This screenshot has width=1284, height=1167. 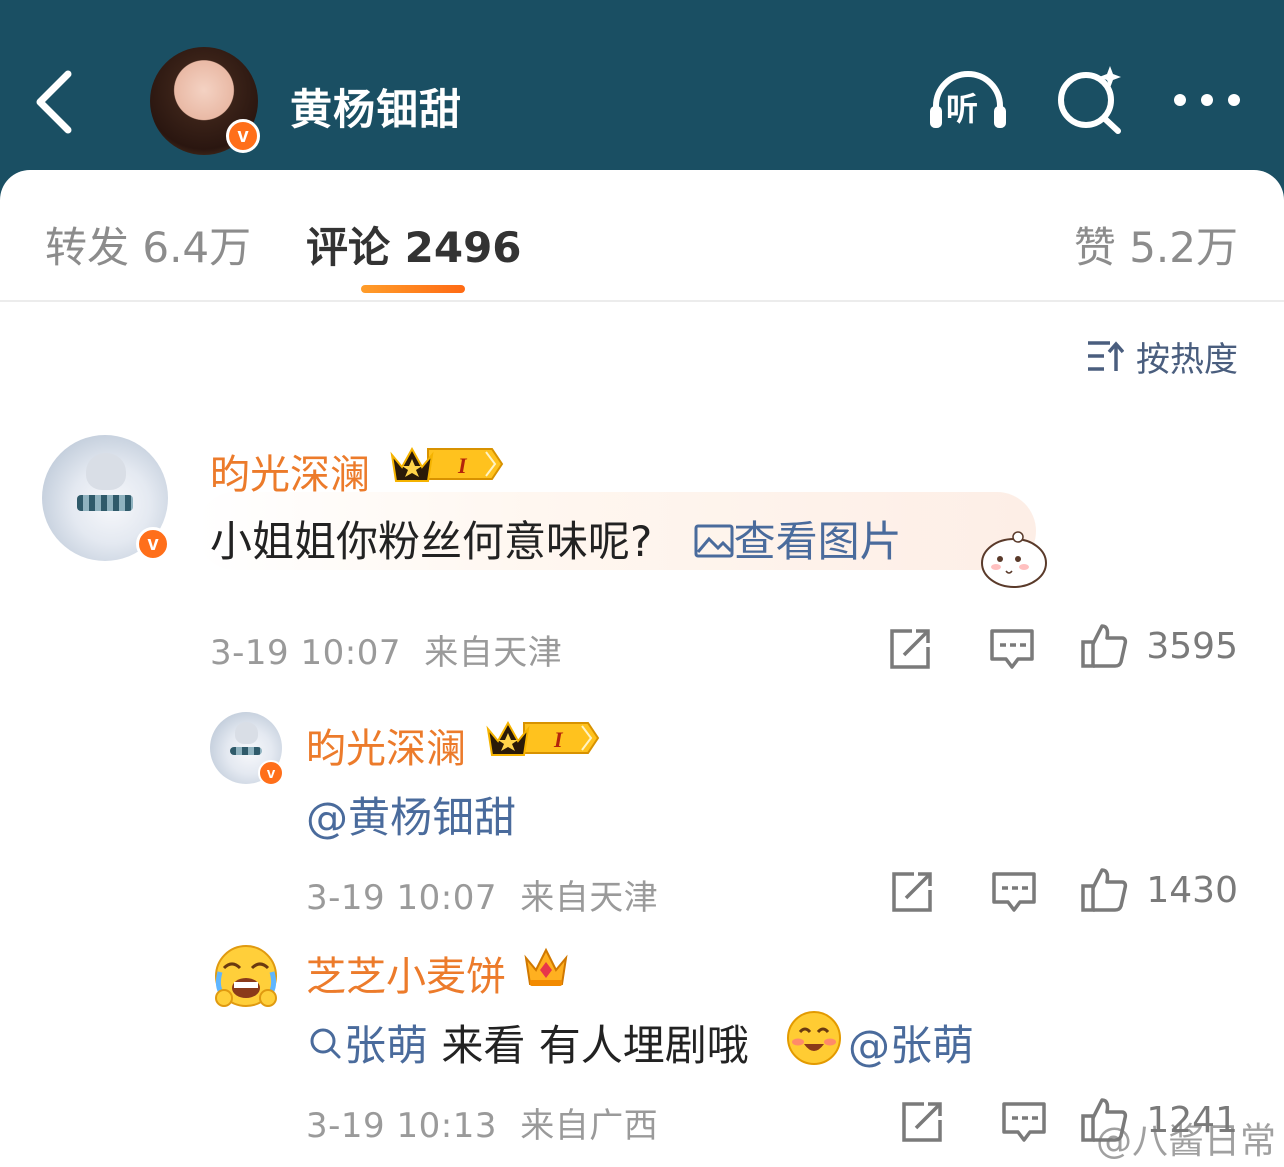 I want to click on watermark: @八酱日常, so click(x=1186, y=1141).